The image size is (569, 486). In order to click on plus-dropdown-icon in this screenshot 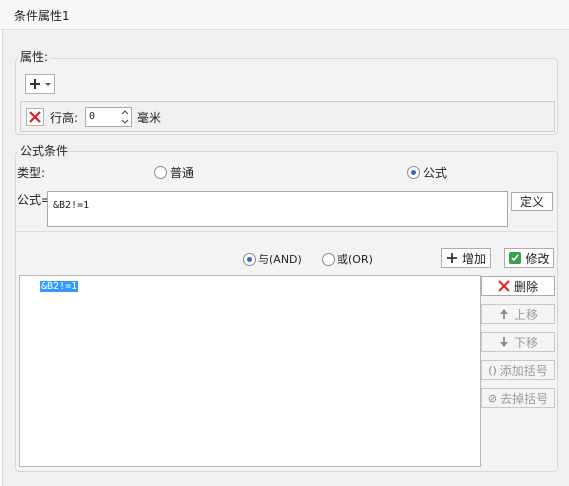, I will do `click(40, 84)`.